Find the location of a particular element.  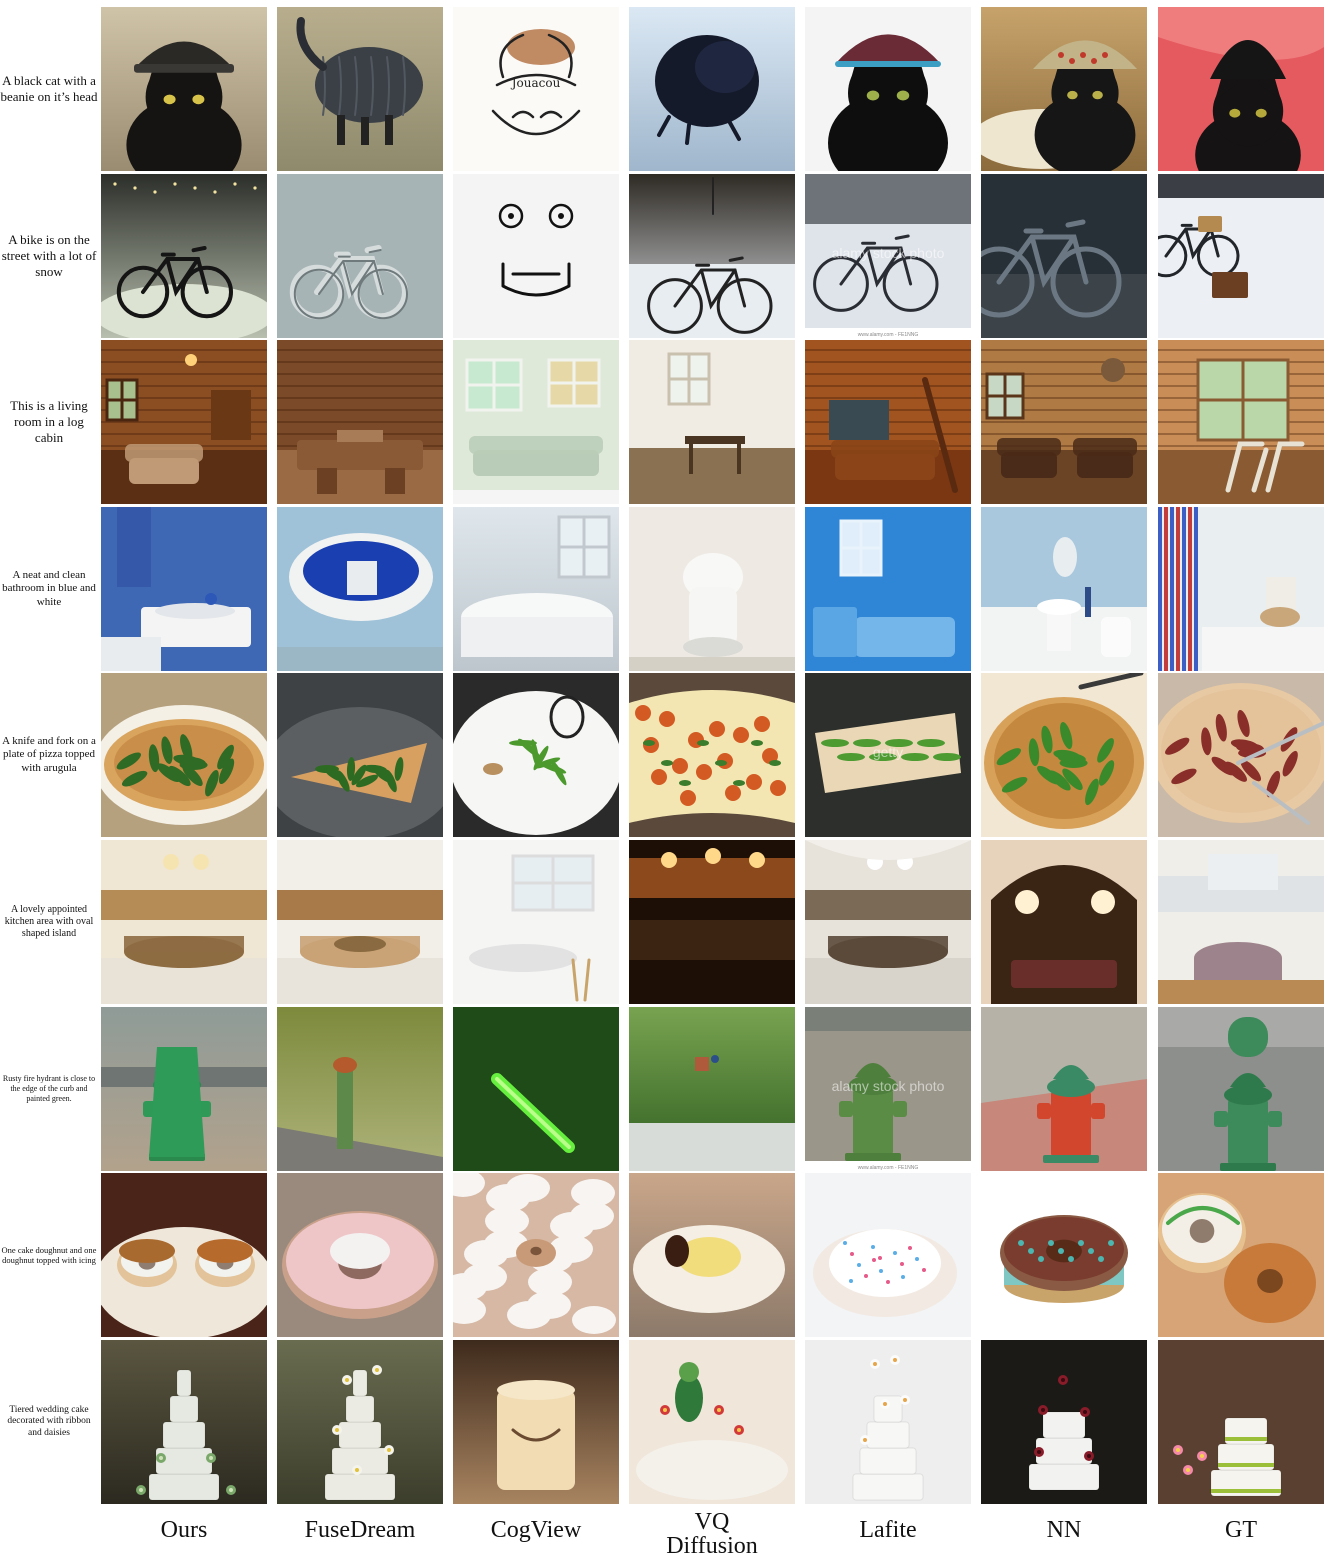

pizza-arugula-image is located at coordinates (184, 755).